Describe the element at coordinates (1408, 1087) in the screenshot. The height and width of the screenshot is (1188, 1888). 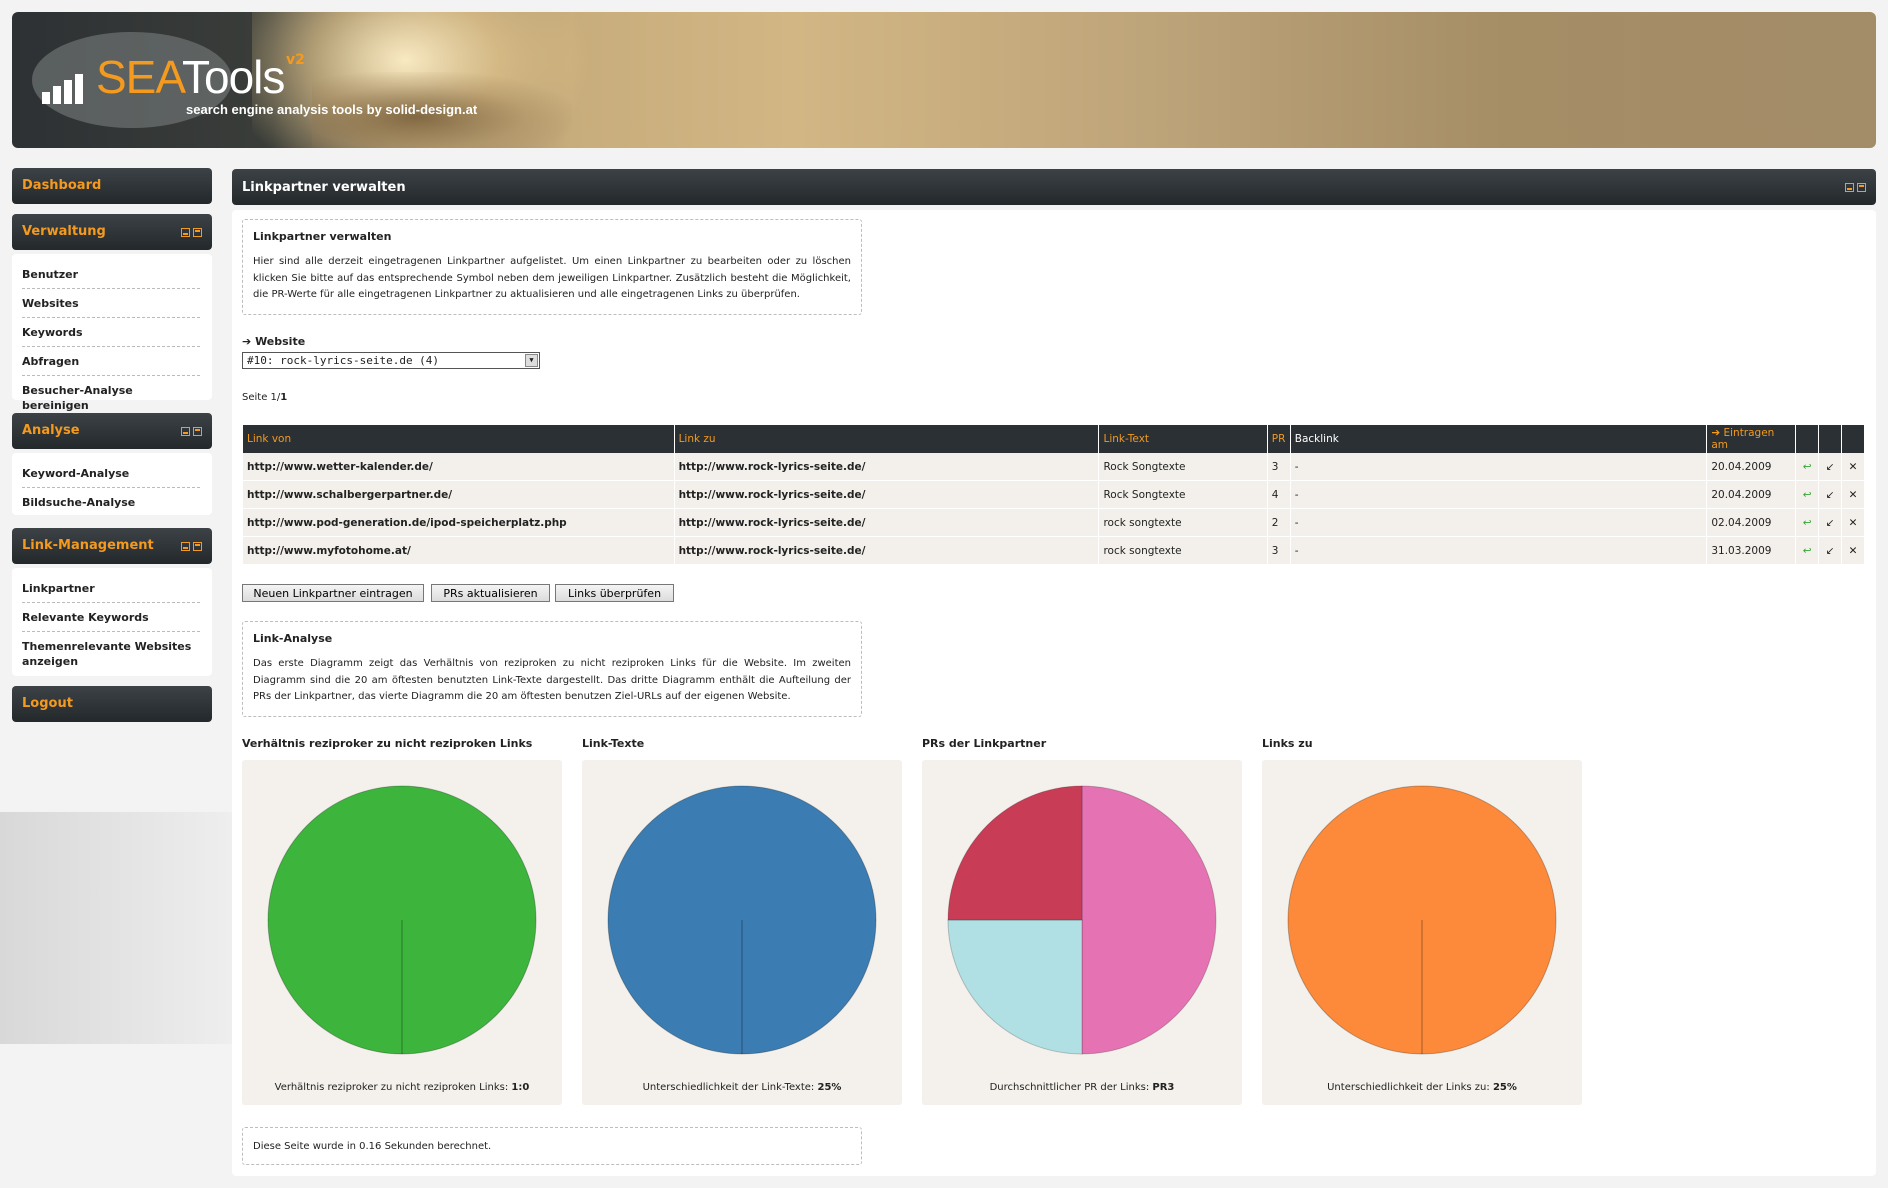
I see `chart-caption-label: Unterschiedlichkeit der Links zu:` at that location.